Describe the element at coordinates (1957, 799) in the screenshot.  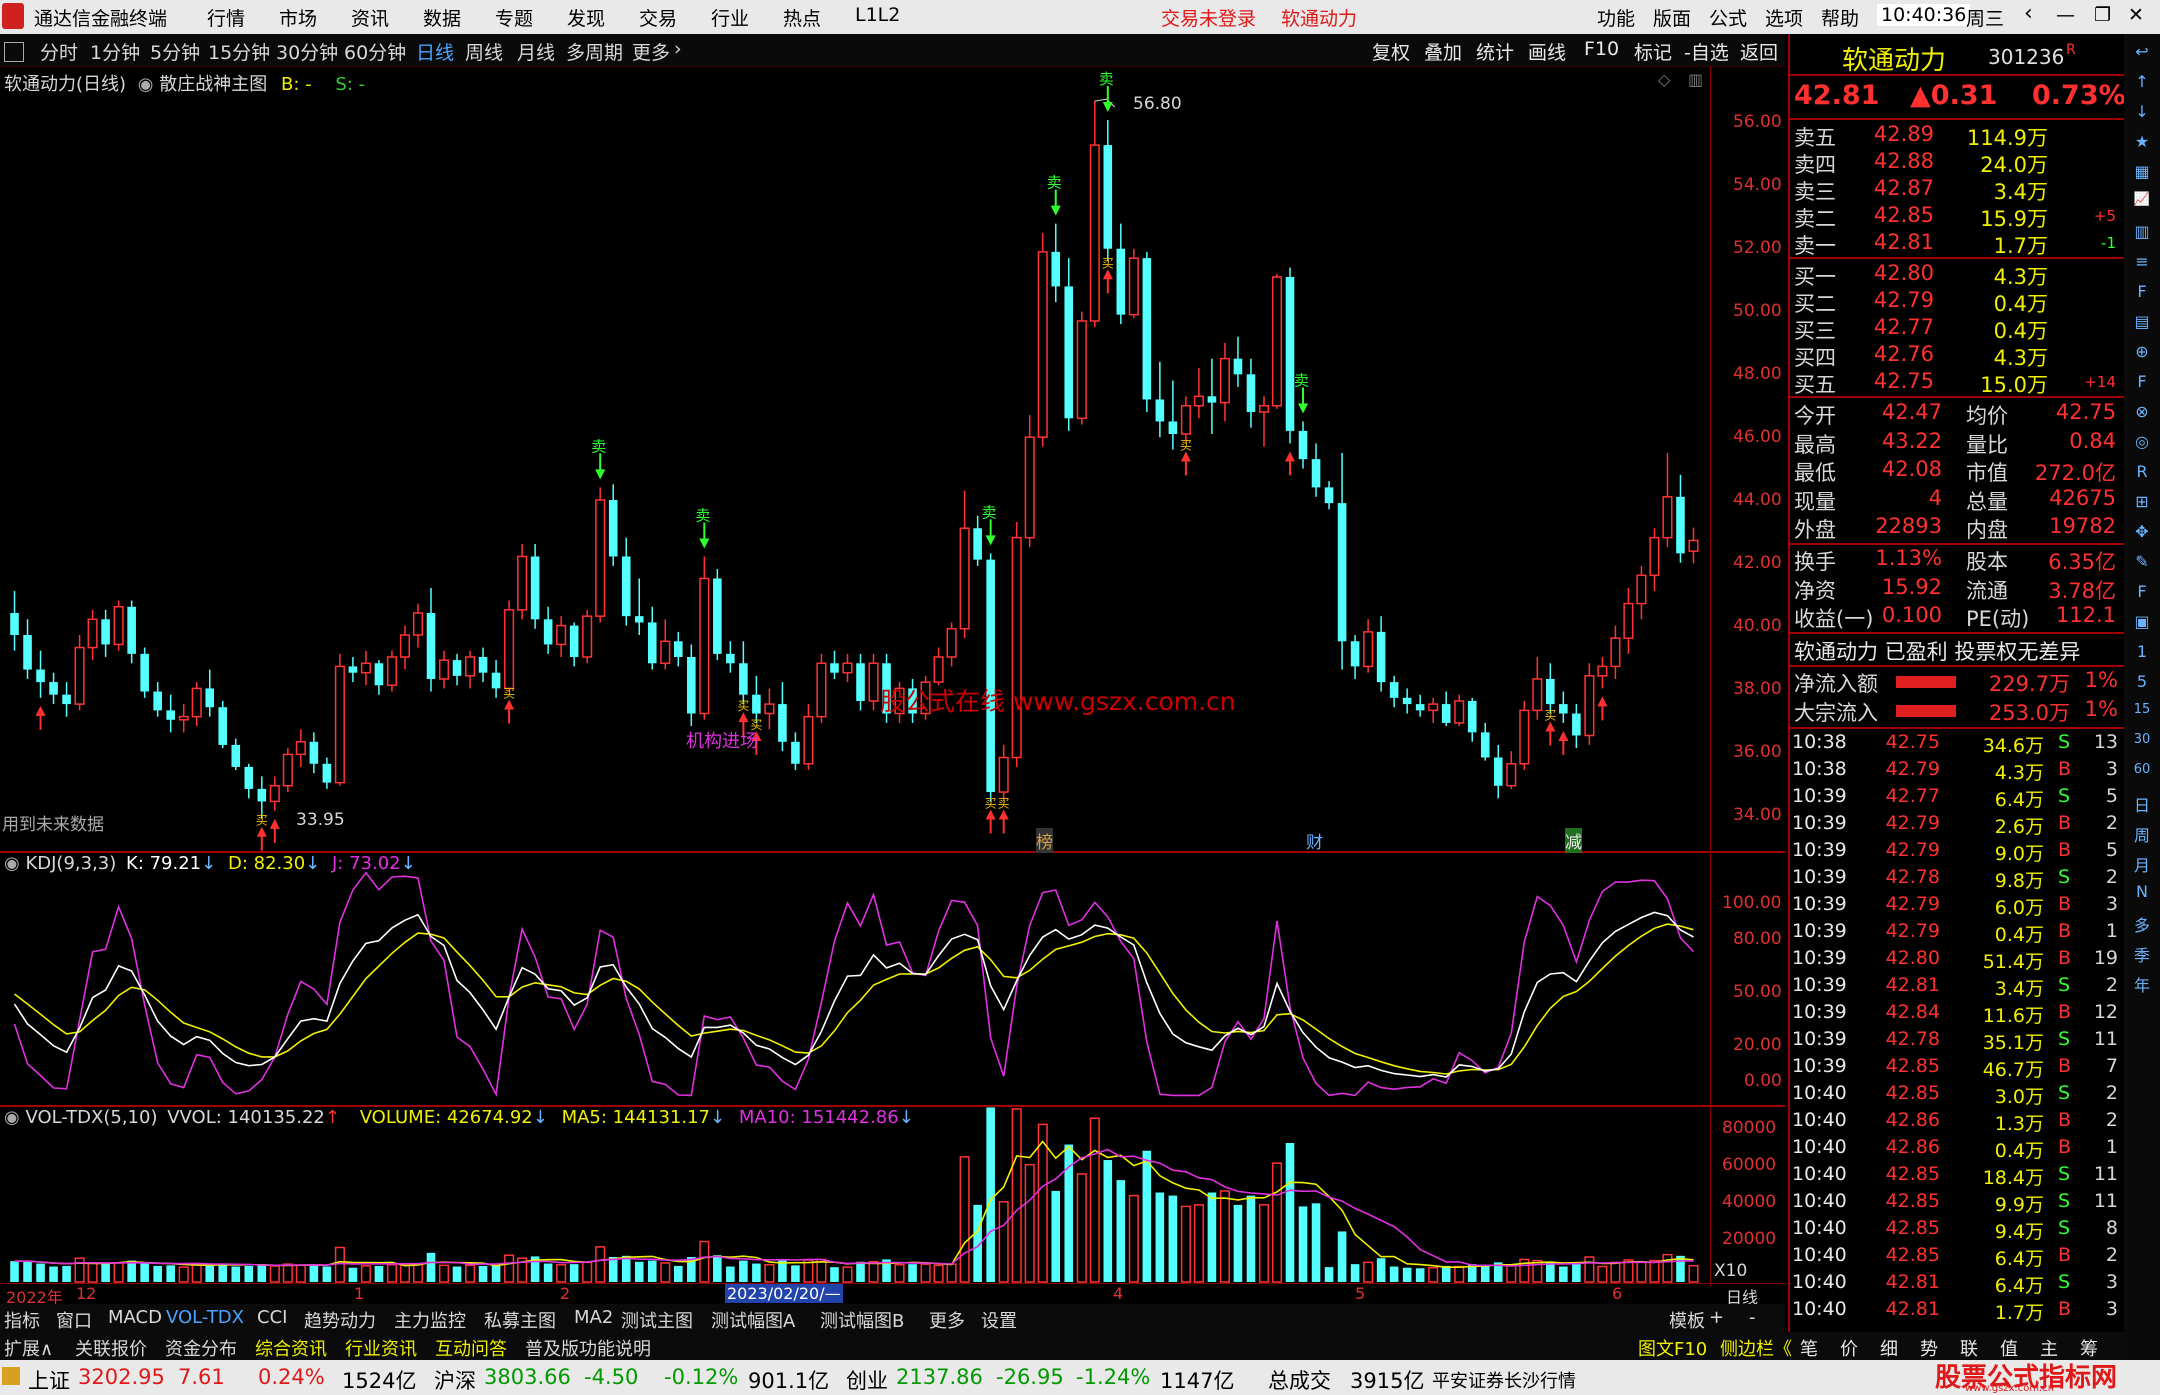
I see `tick-row: 10:39 42.77 6.4万 S 5` at that location.